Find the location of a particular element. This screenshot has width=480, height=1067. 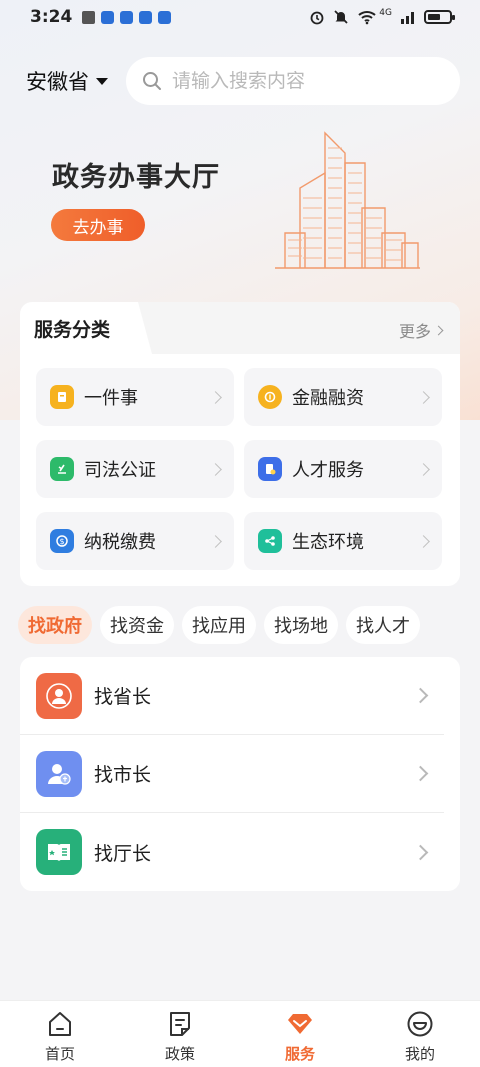

list-item-label: 找厅长 is located at coordinates (123, 853).